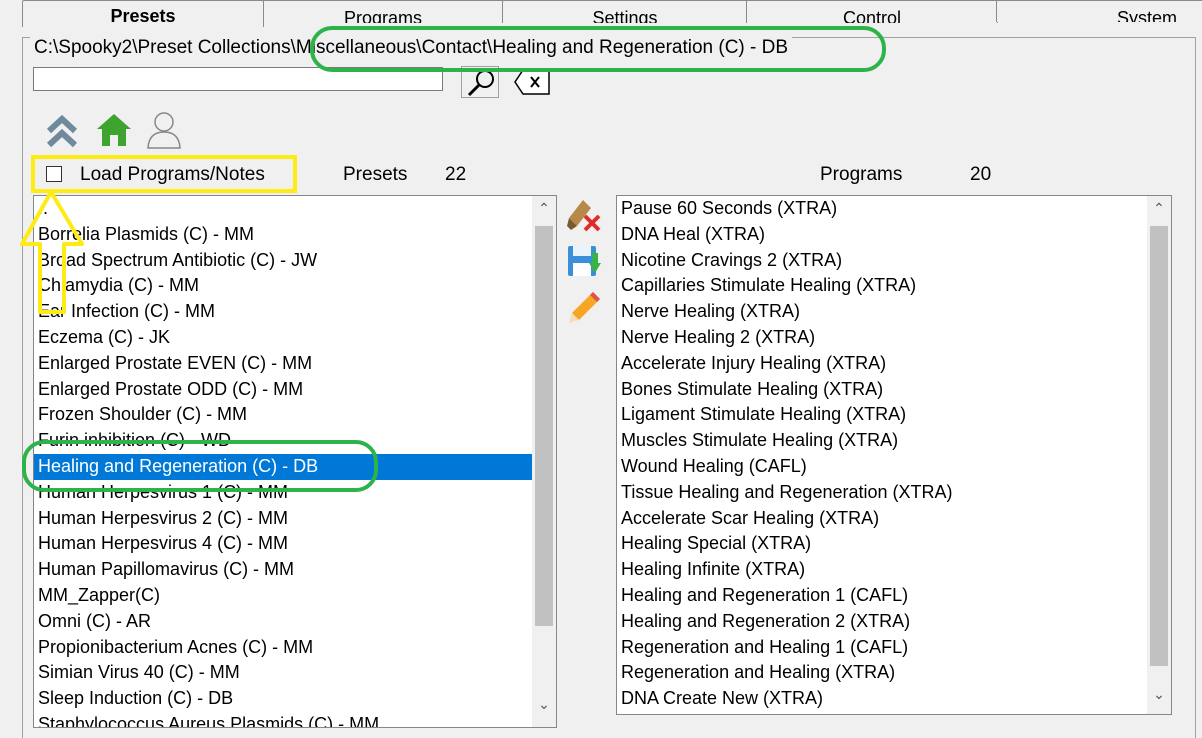 The width and height of the screenshot is (1202, 738). I want to click on program-list-item: Nerve Healing 2 (XTRA), so click(882, 338).